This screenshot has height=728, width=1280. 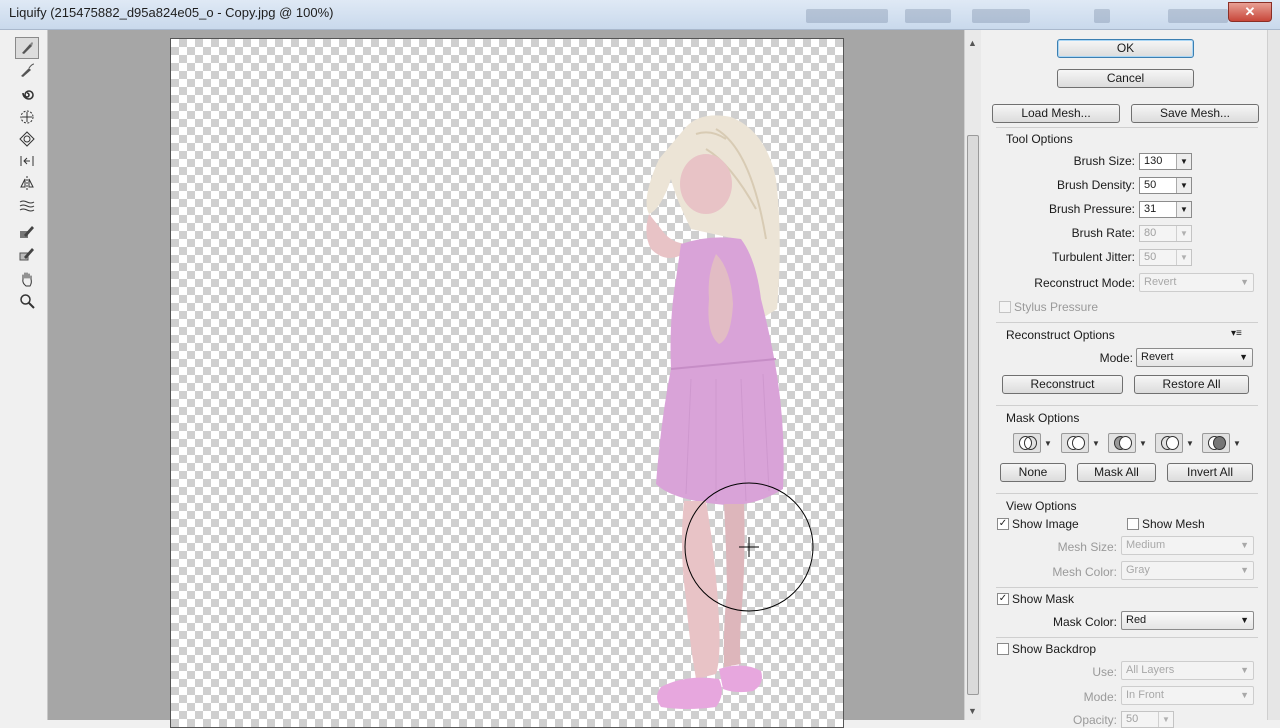 I want to click on reconstruct-icon, so click(x=27, y=70).